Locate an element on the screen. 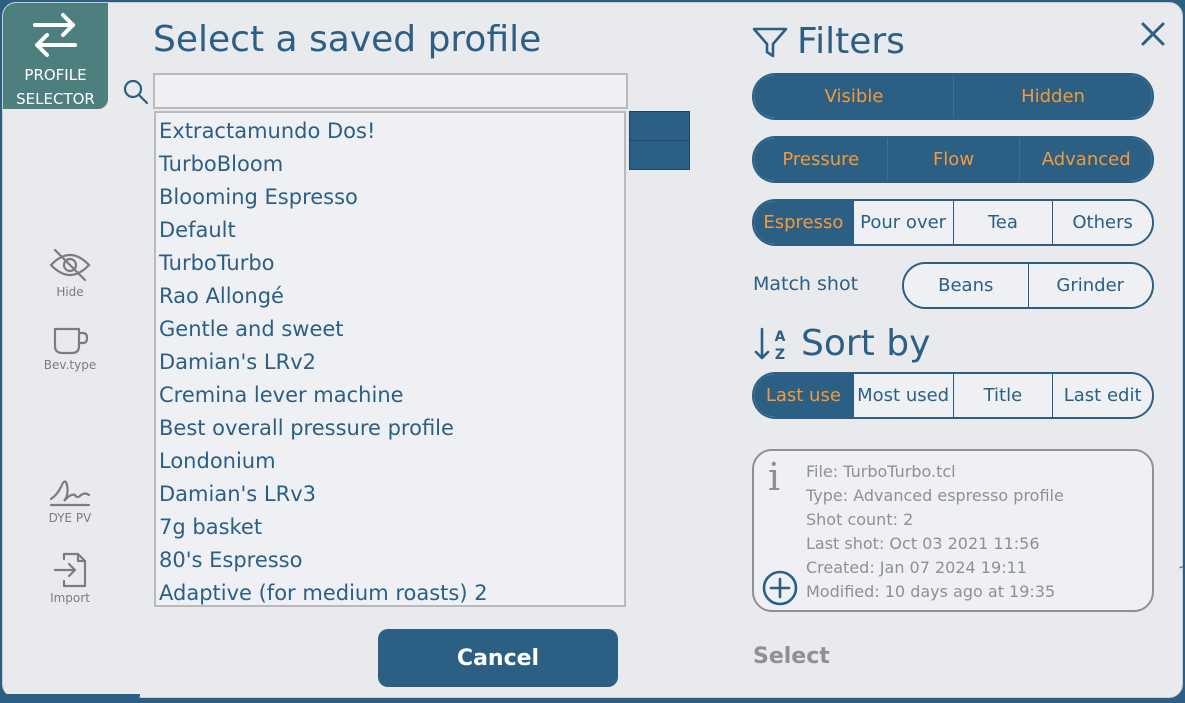 The image size is (1185, 703). sort-most-used: Most used is located at coordinates (902, 395).